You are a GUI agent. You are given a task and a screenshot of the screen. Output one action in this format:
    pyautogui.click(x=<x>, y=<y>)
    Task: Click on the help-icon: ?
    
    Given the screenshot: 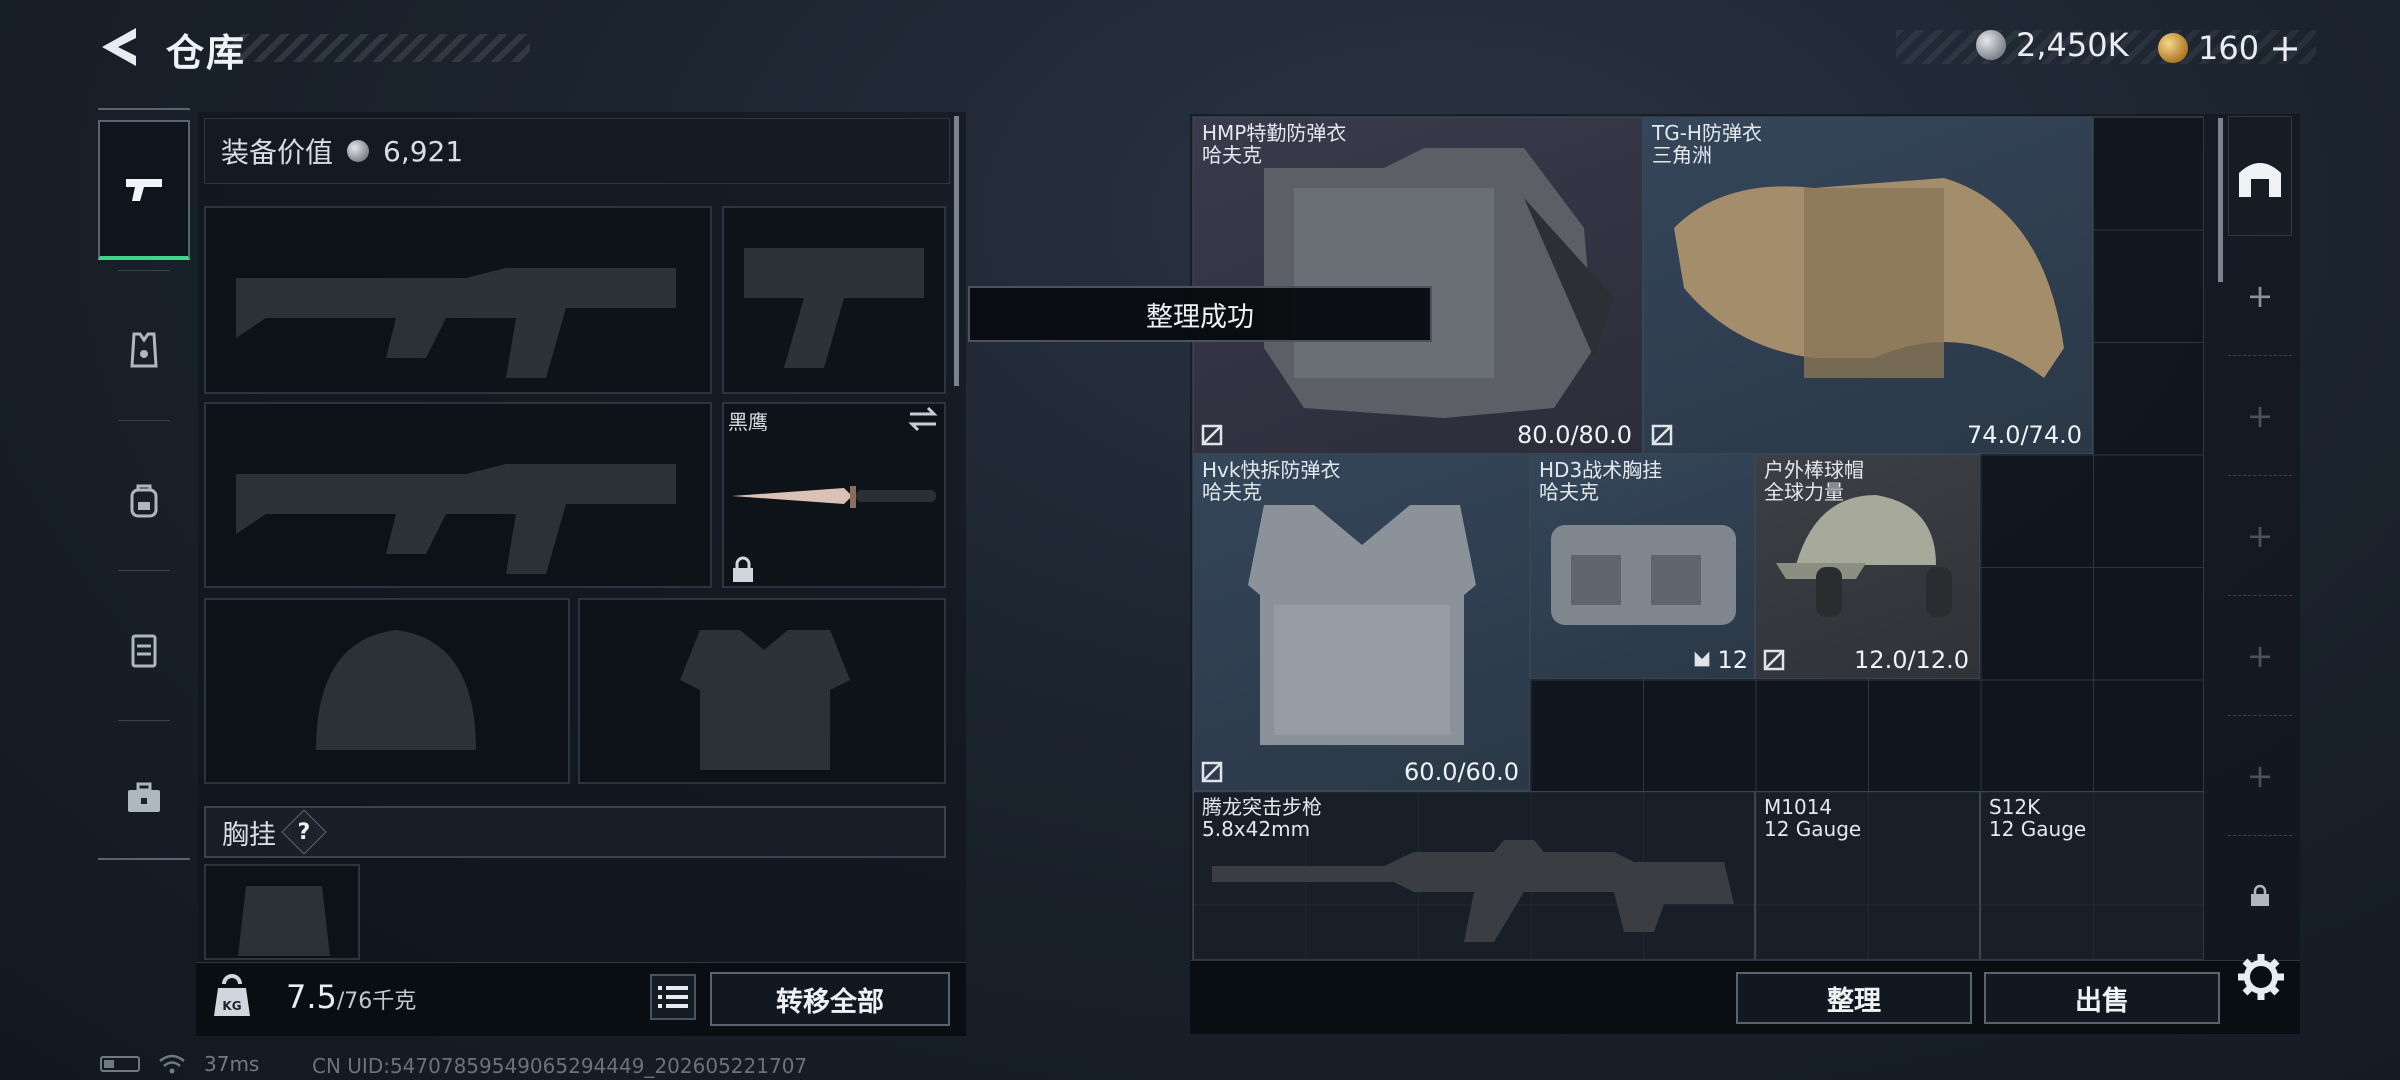 What is the action you would take?
    pyautogui.click(x=304, y=832)
    